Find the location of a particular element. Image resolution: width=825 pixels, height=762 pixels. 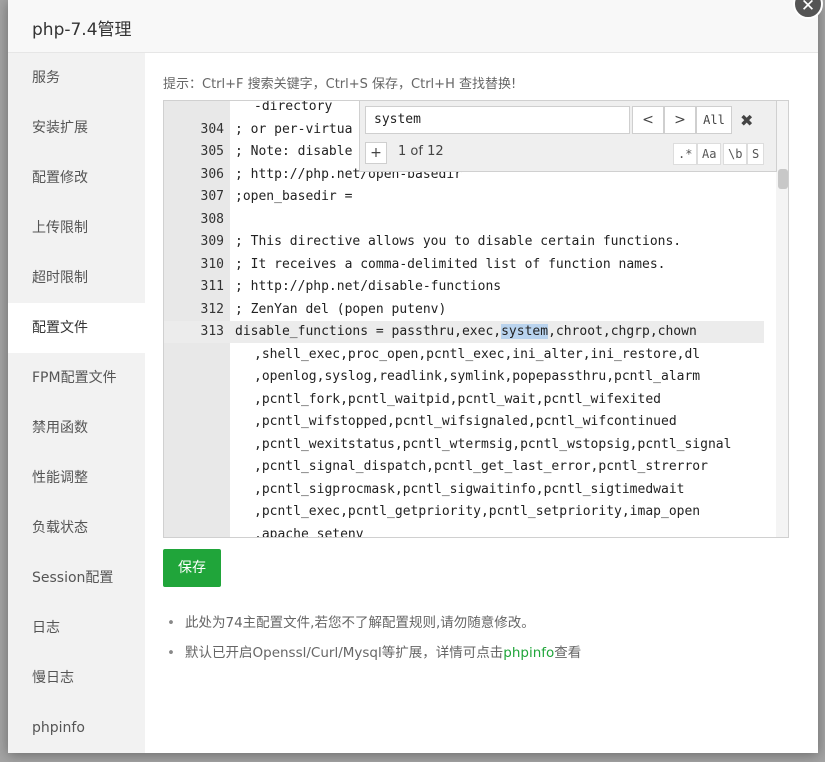

case-sensitive-toggle: Aa is located at coordinates (709, 154).